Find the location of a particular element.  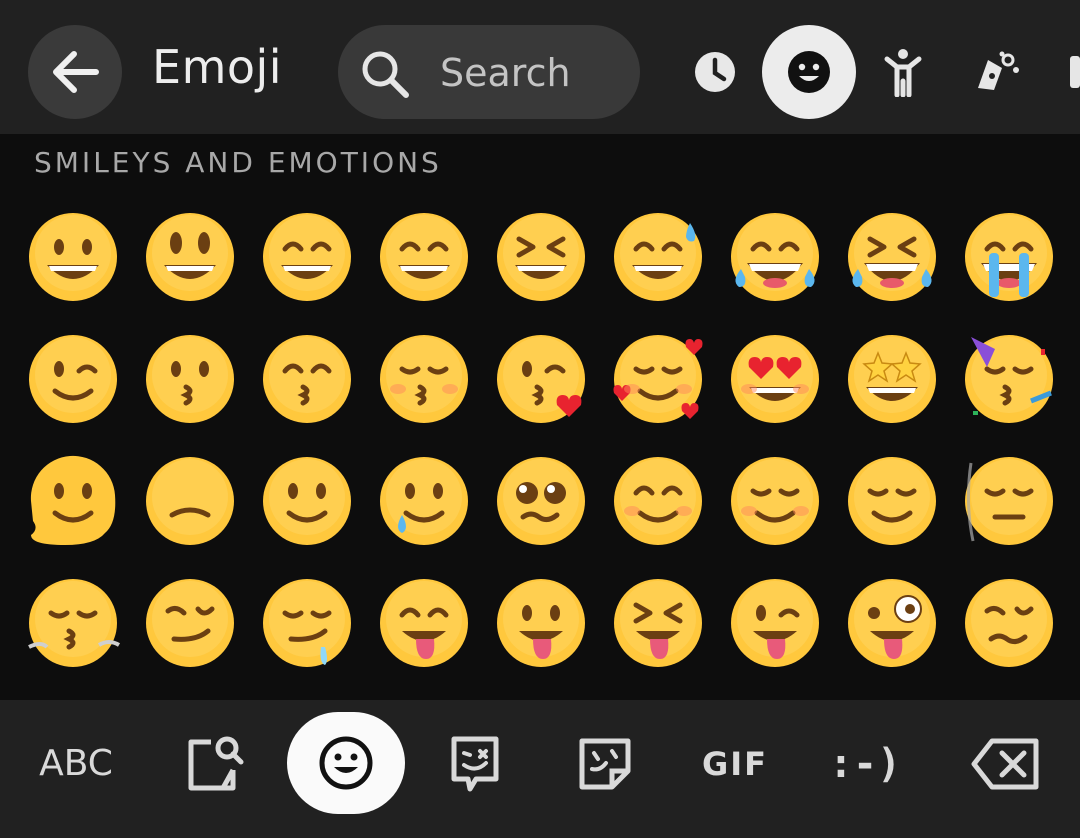

loudly-crying-face-icon is located at coordinates (1008, 257).